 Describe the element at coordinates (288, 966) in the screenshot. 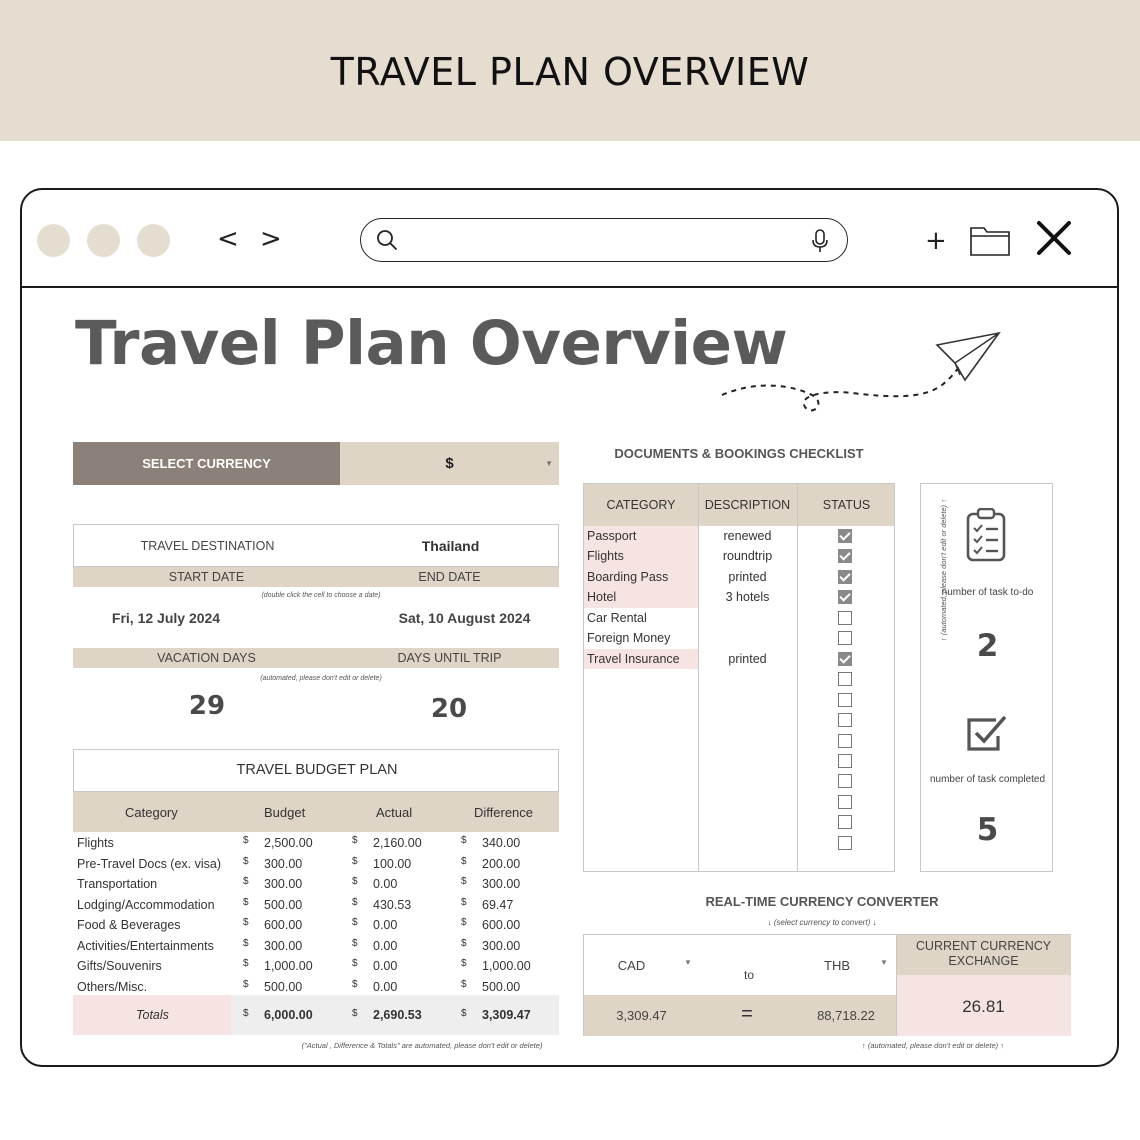

I see `budget-amount: 1,000.00` at that location.